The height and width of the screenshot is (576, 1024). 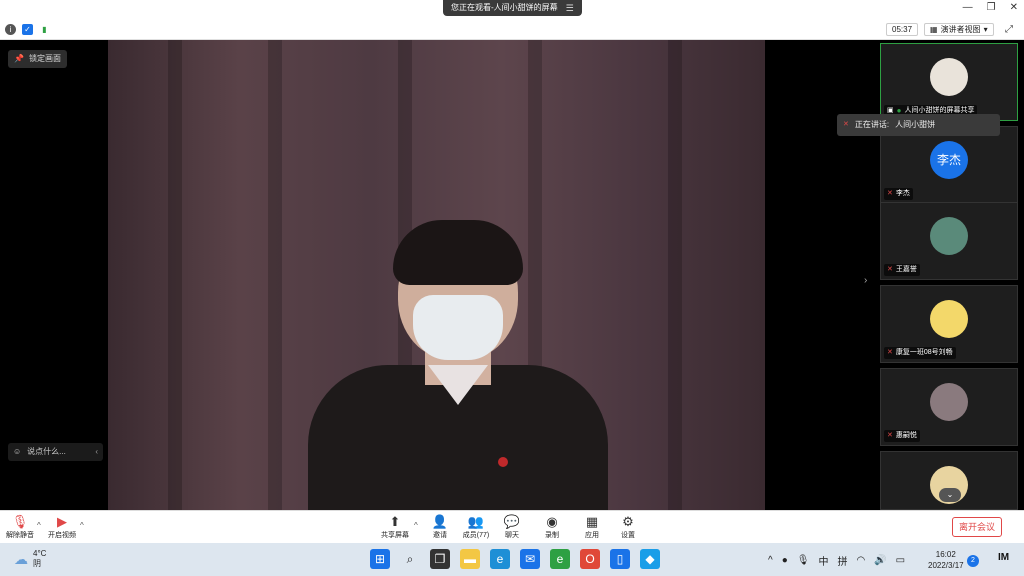 I want to click on office-icon: O, so click(x=590, y=559).